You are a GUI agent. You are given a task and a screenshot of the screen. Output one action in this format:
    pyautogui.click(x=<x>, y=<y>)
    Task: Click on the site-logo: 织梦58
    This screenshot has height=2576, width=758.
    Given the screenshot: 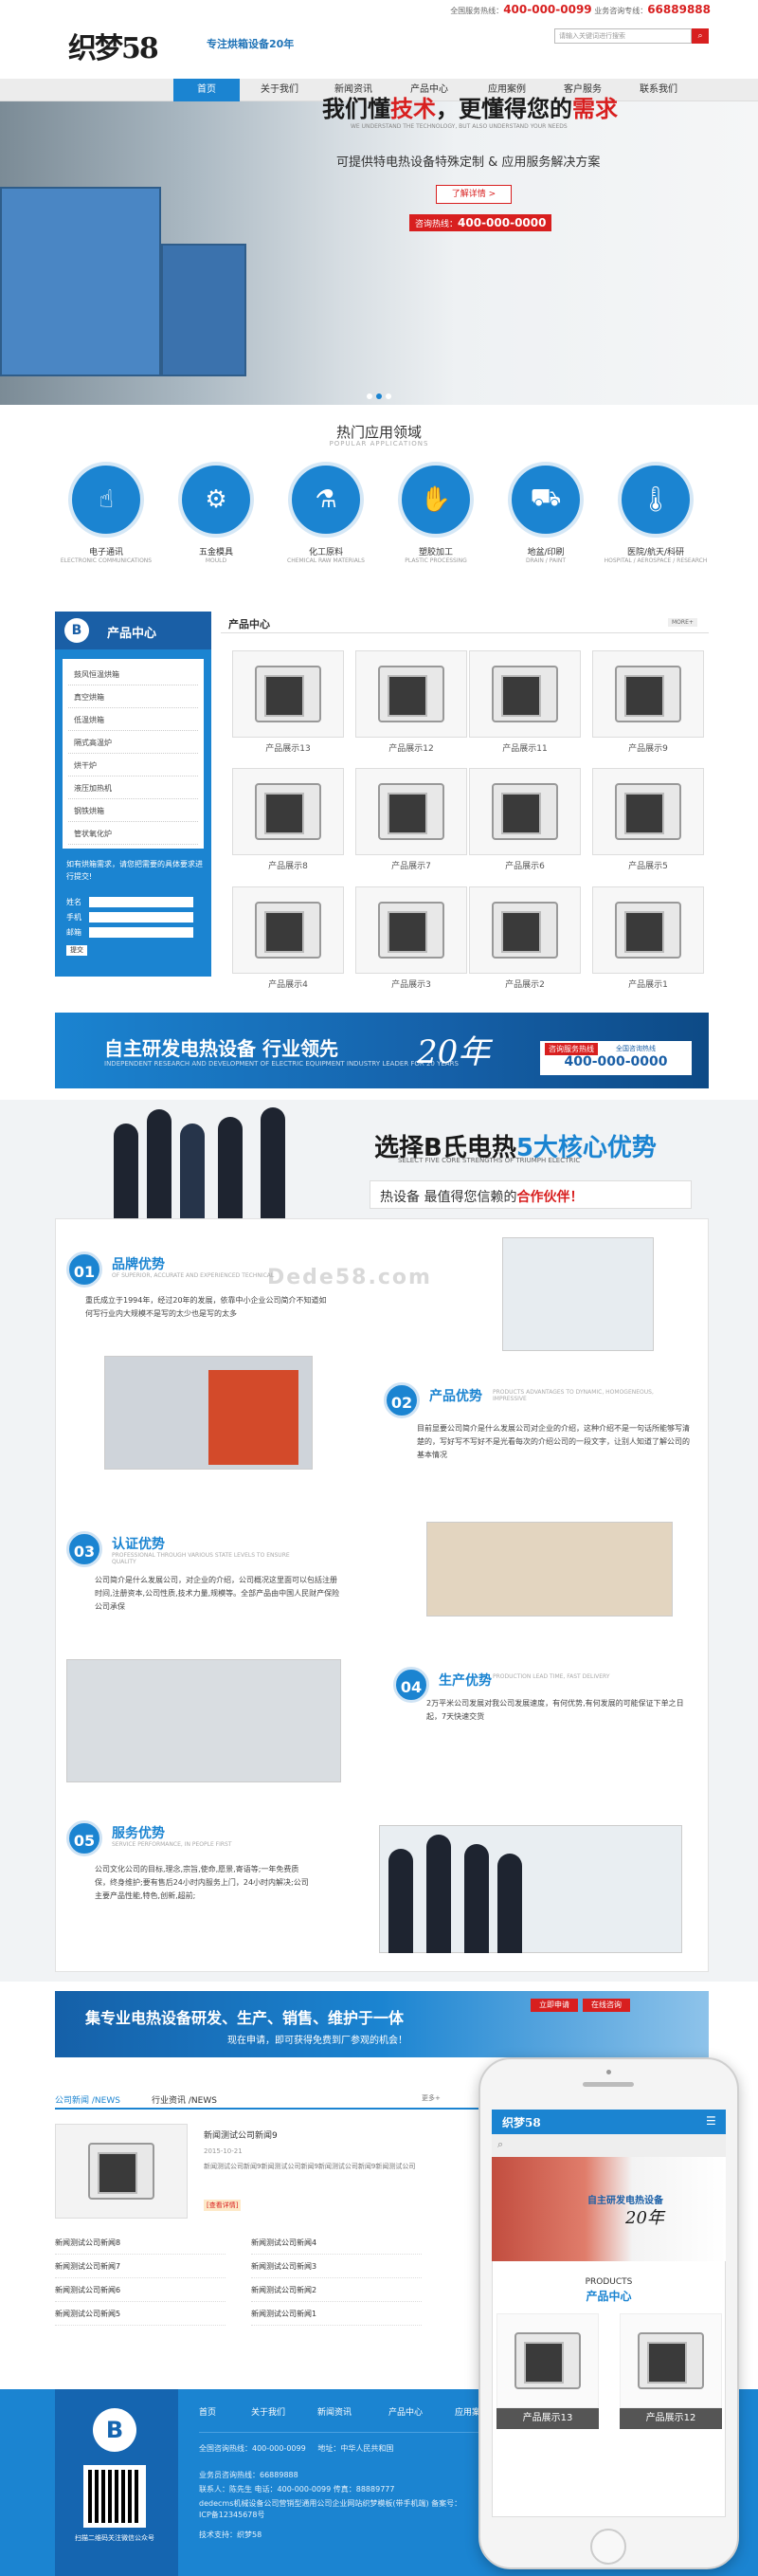 What is the action you would take?
    pyautogui.click(x=113, y=45)
    